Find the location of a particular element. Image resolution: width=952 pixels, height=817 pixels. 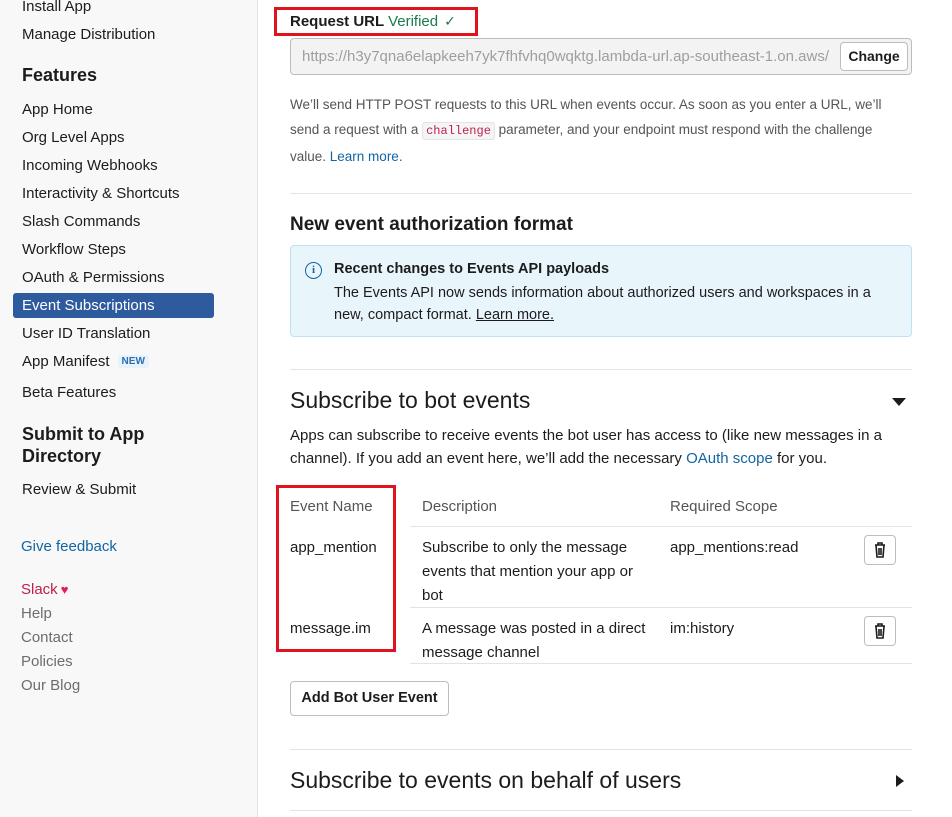

info-icon: i is located at coordinates (313, 270).